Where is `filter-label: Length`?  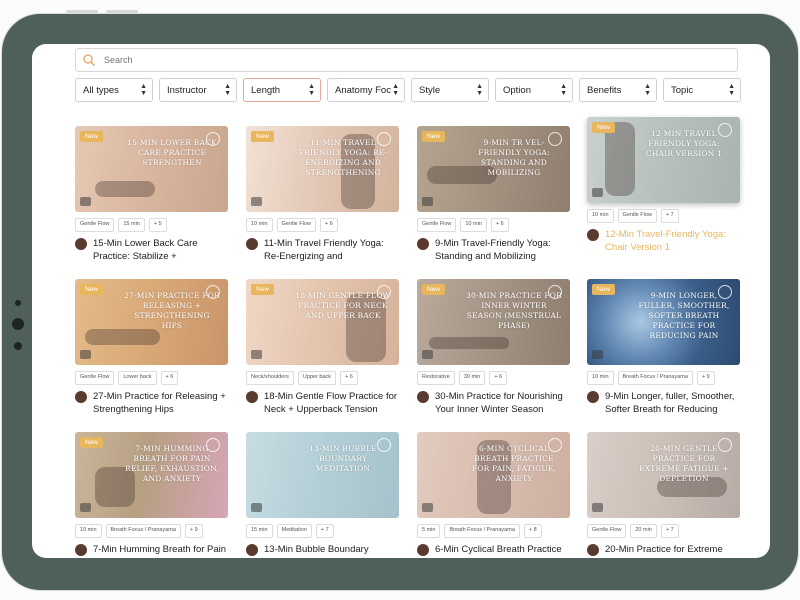 filter-label: Length is located at coordinates (266, 90).